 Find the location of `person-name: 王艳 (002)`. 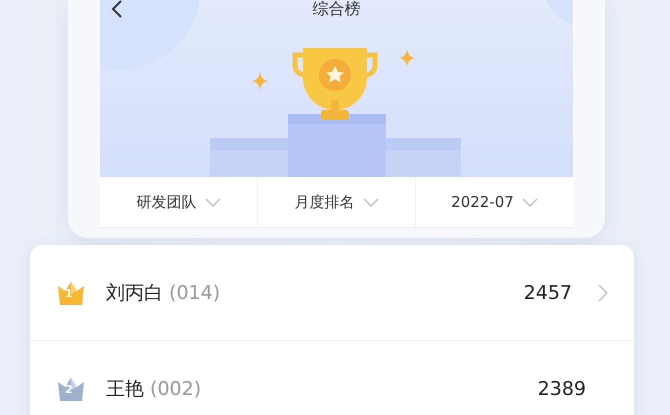

person-name: 王艳 (002) is located at coordinates (154, 389).